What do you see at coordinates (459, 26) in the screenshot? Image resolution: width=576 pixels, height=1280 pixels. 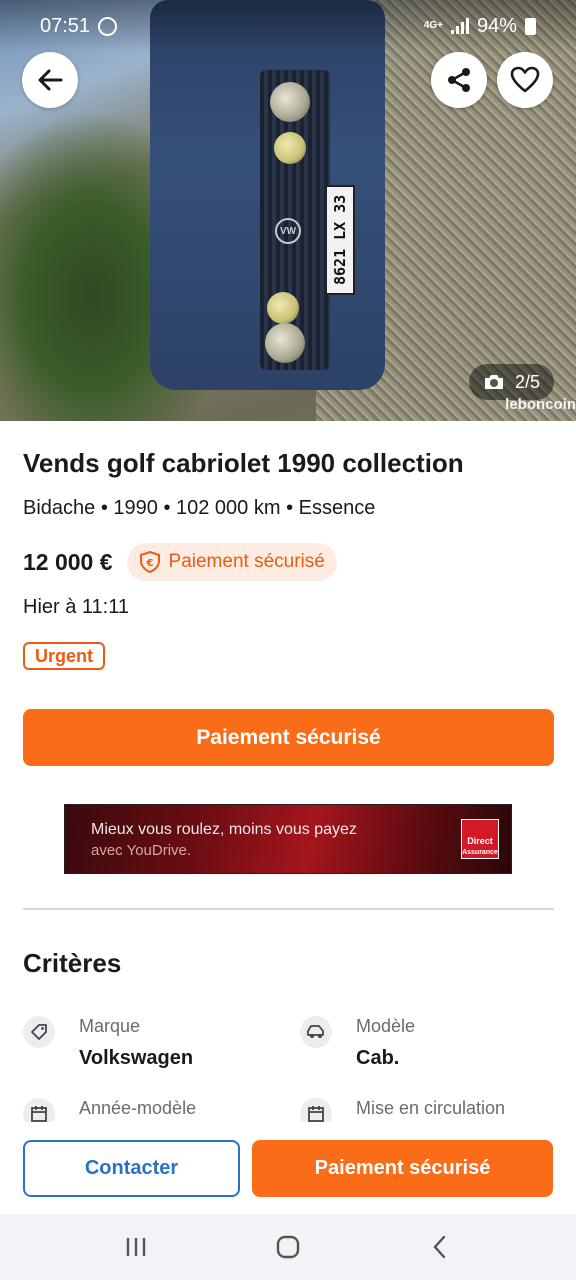 I see `signal-icon` at bounding box center [459, 26].